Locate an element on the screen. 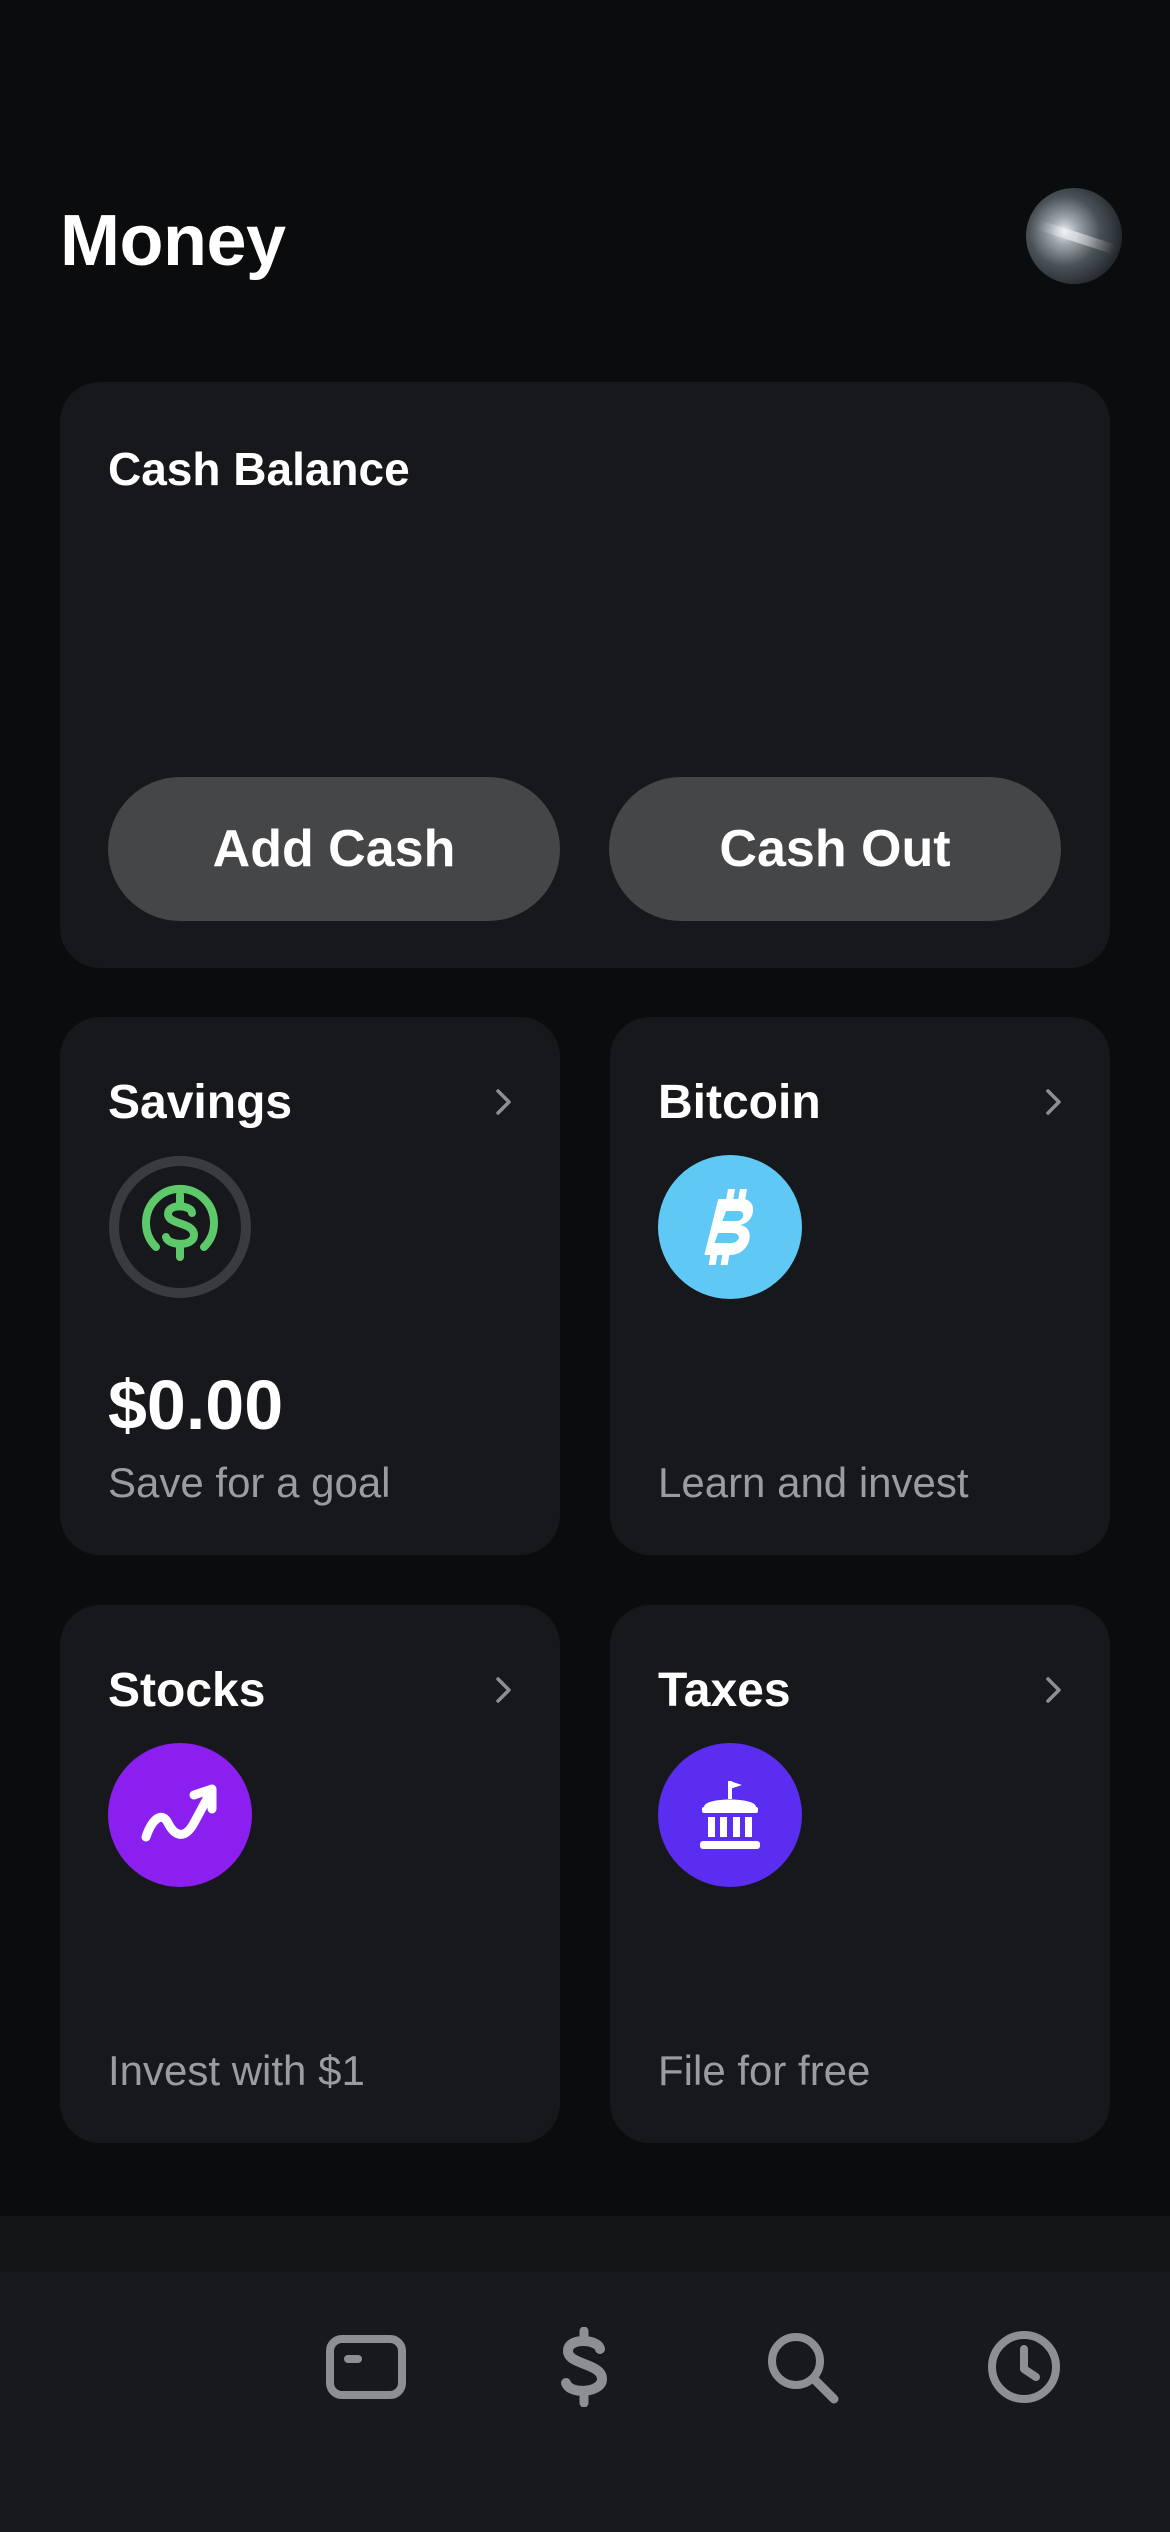 The width and height of the screenshot is (1170, 2532). bitcoin-tile: Bitcoin Learn and invest is located at coordinates (860, 1286).